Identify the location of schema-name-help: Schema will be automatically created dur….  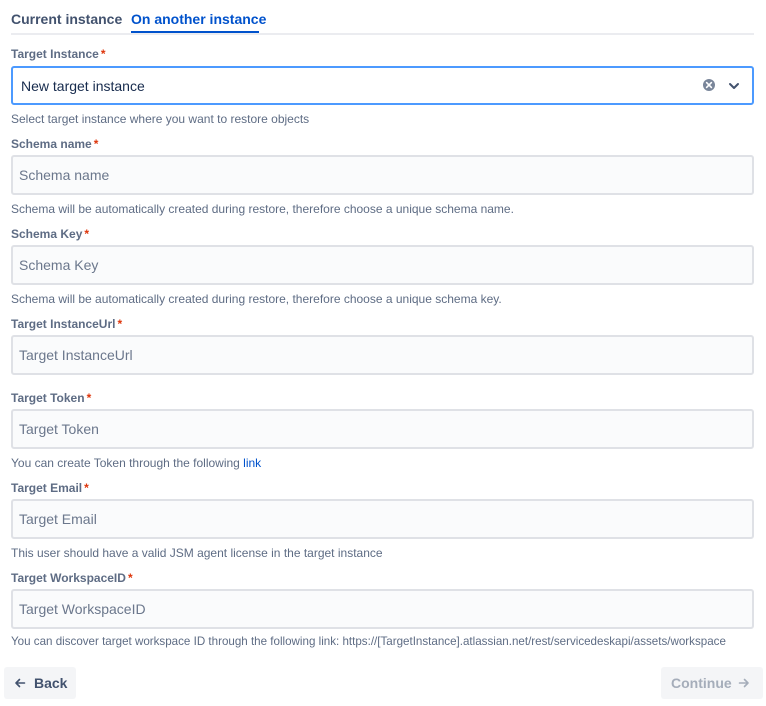
(262, 209).